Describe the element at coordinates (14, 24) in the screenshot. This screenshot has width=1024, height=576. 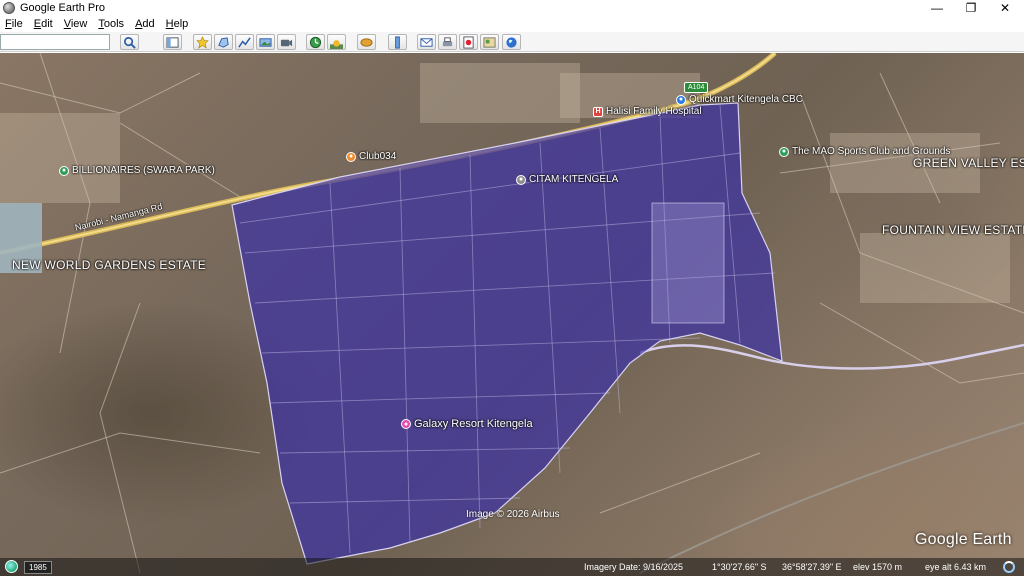
I see `menu-file: File` at that location.